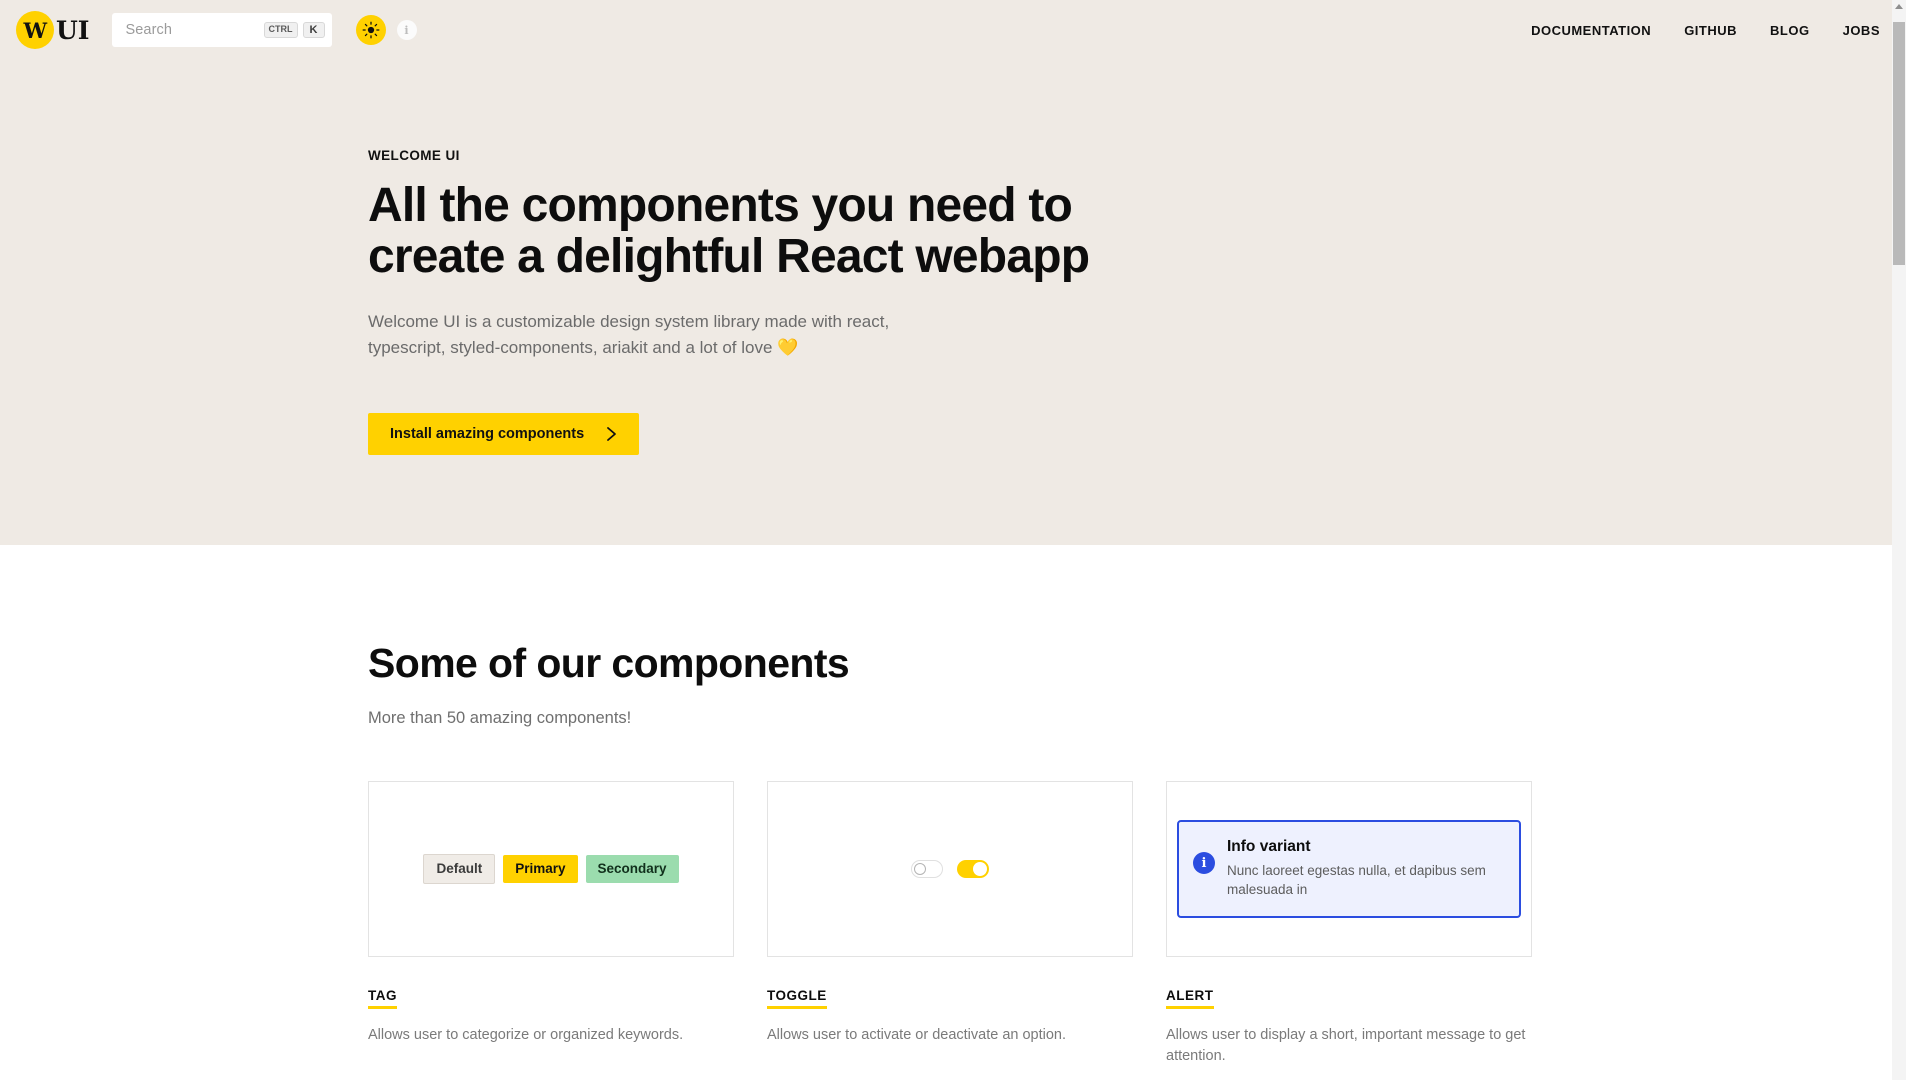 This screenshot has height=1080, width=1920. I want to click on search-placeholder: Search, so click(149, 30).